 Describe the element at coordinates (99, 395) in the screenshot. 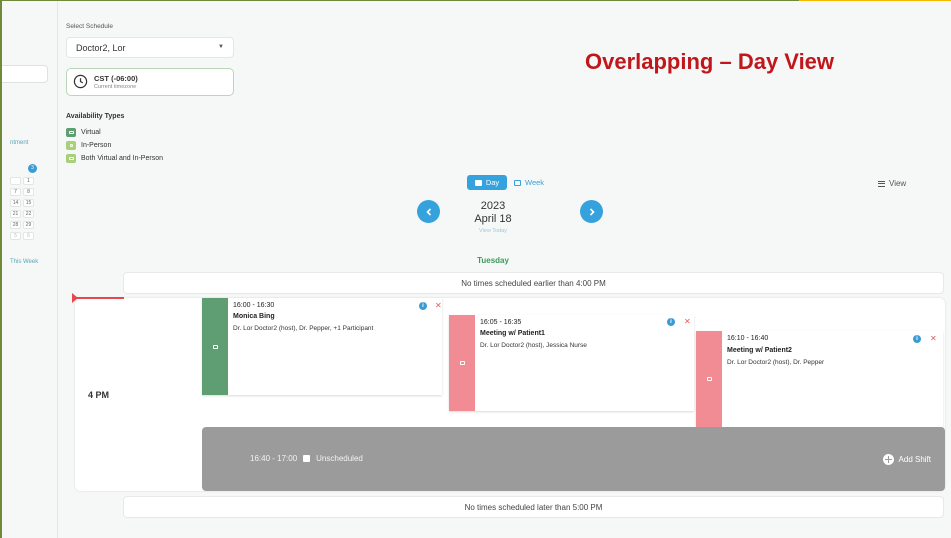

I see `hour-label: 4 PM` at that location.